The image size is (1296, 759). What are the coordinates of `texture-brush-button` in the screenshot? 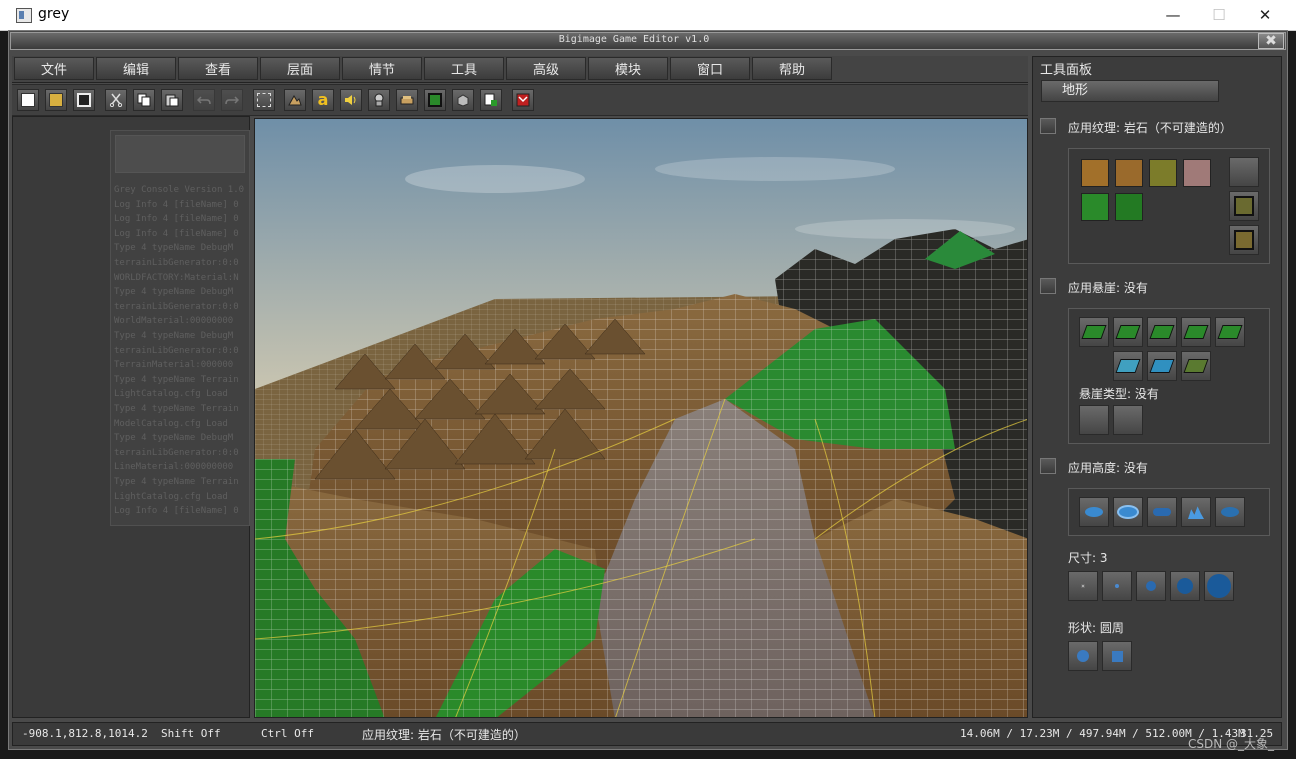 It's located at (1244, 206).